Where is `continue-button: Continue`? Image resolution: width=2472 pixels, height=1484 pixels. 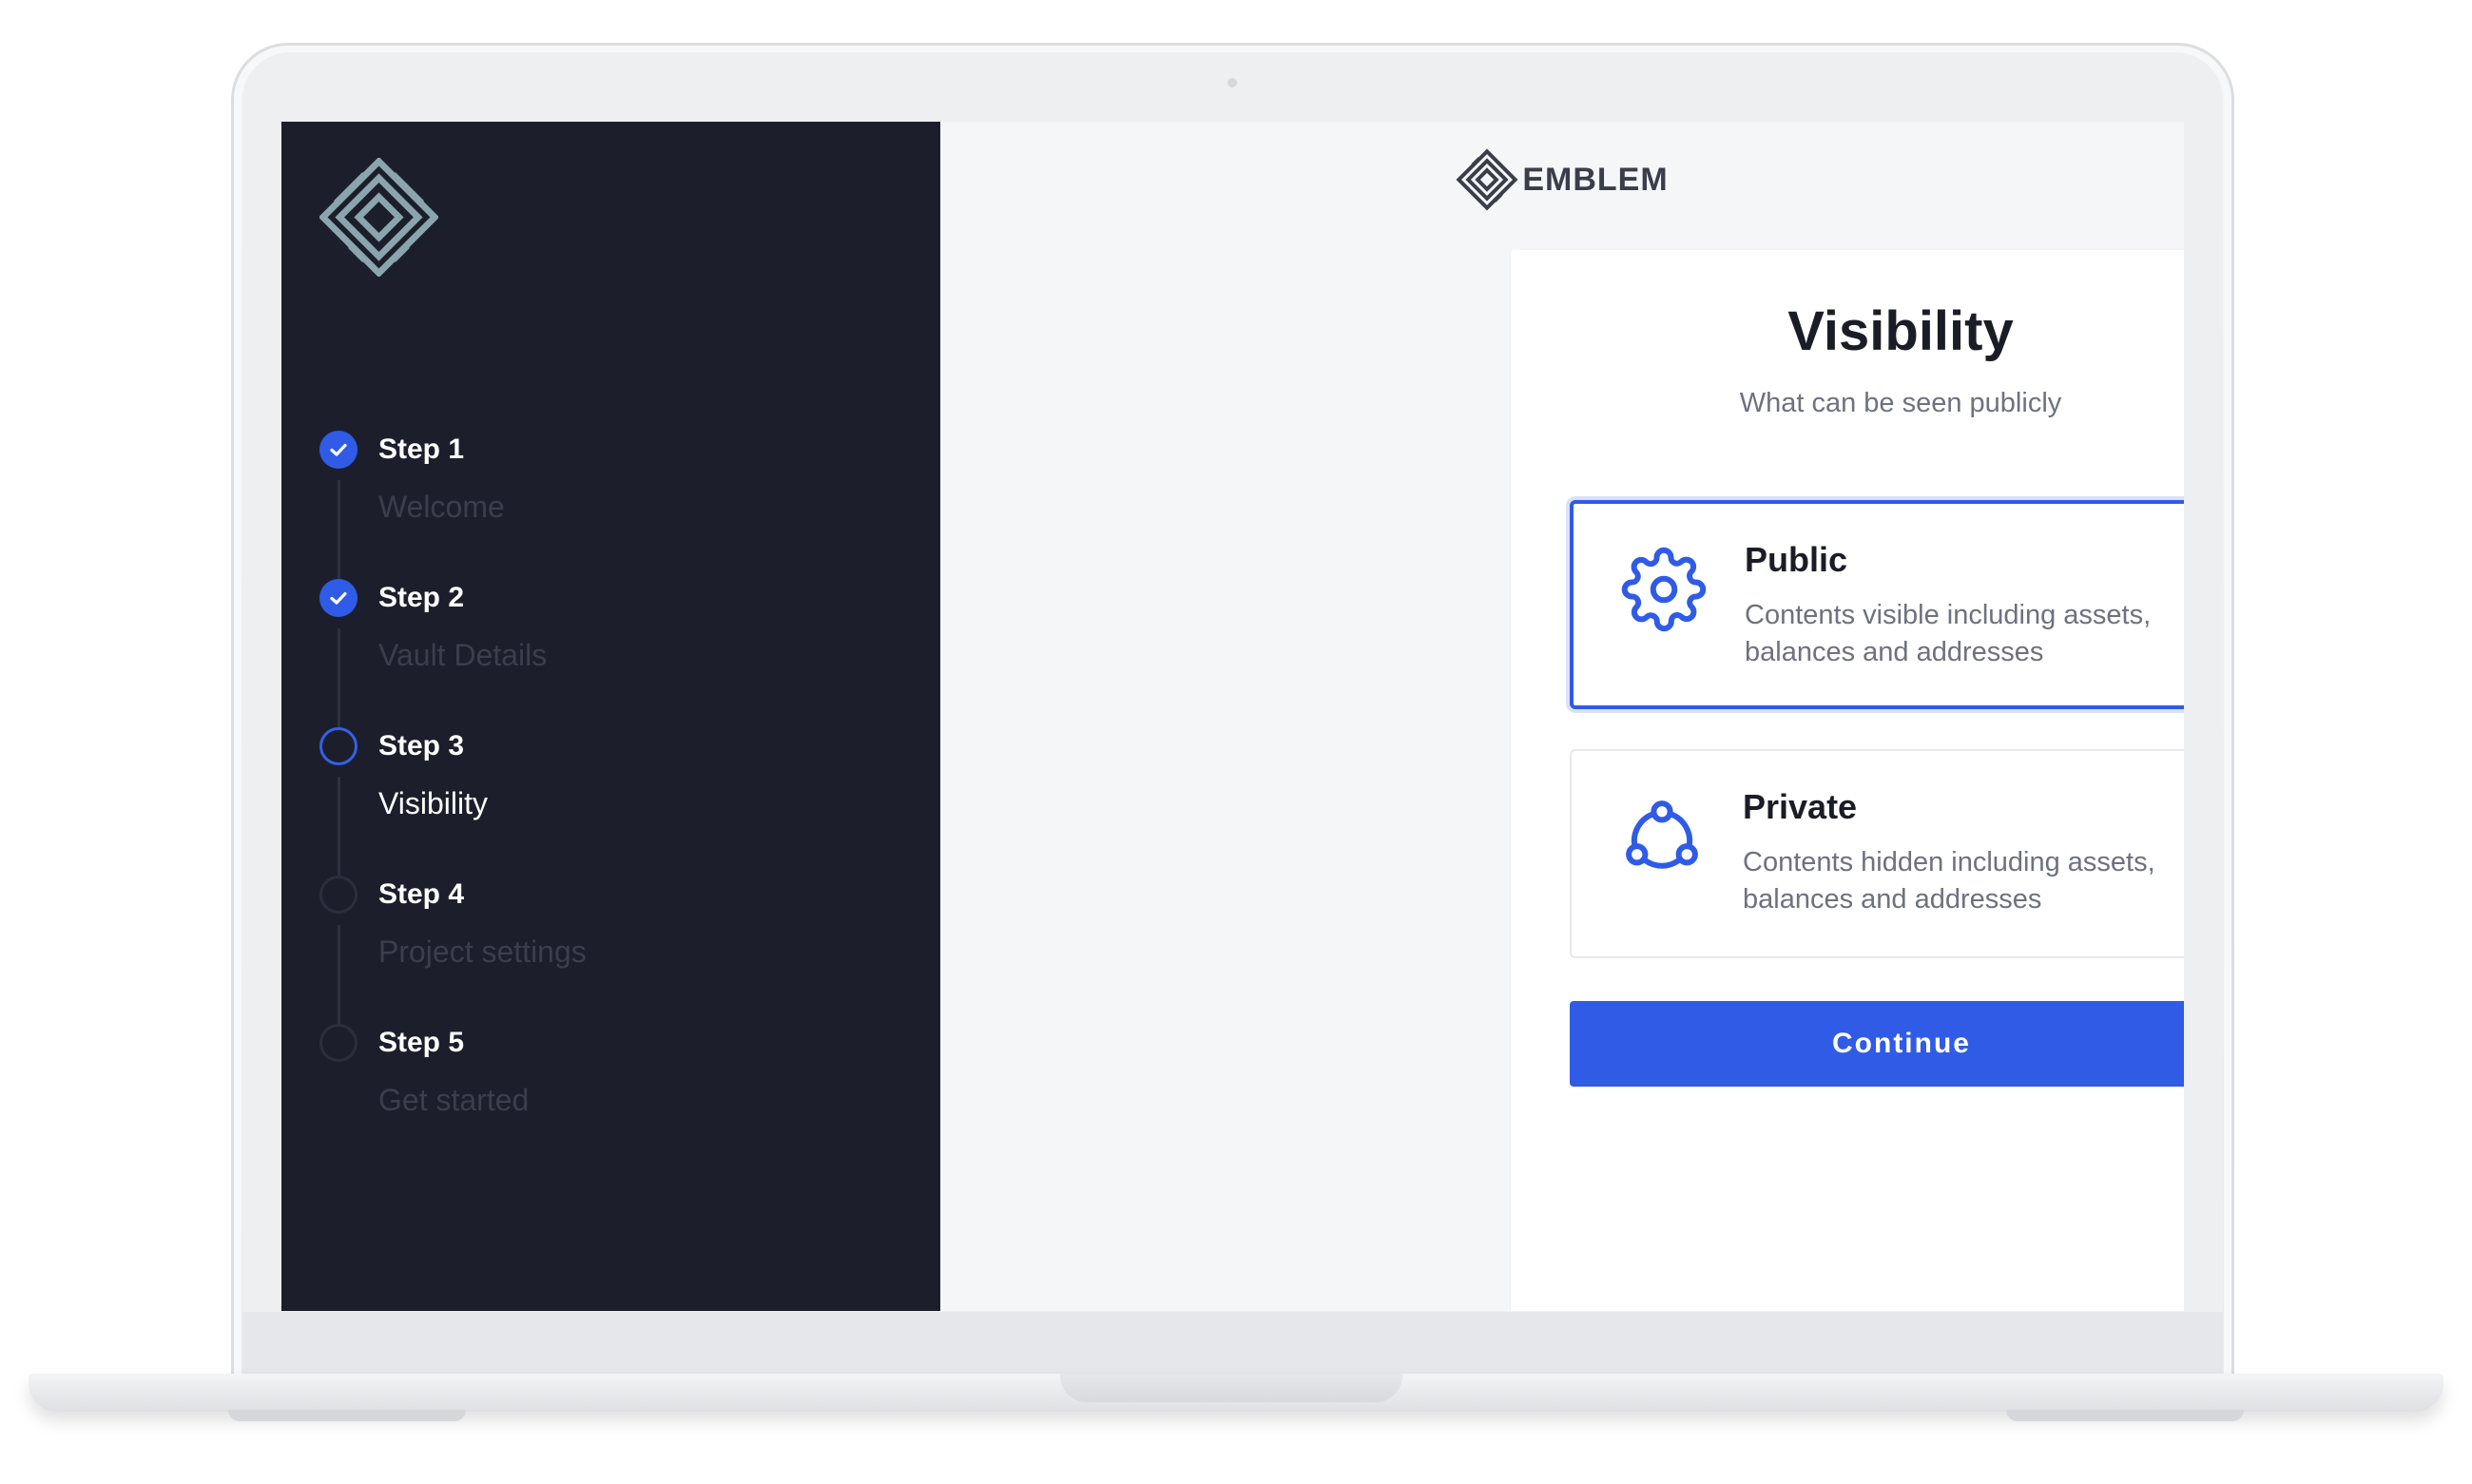 continue-button: Continue is located at coordinates (1877, 1044).